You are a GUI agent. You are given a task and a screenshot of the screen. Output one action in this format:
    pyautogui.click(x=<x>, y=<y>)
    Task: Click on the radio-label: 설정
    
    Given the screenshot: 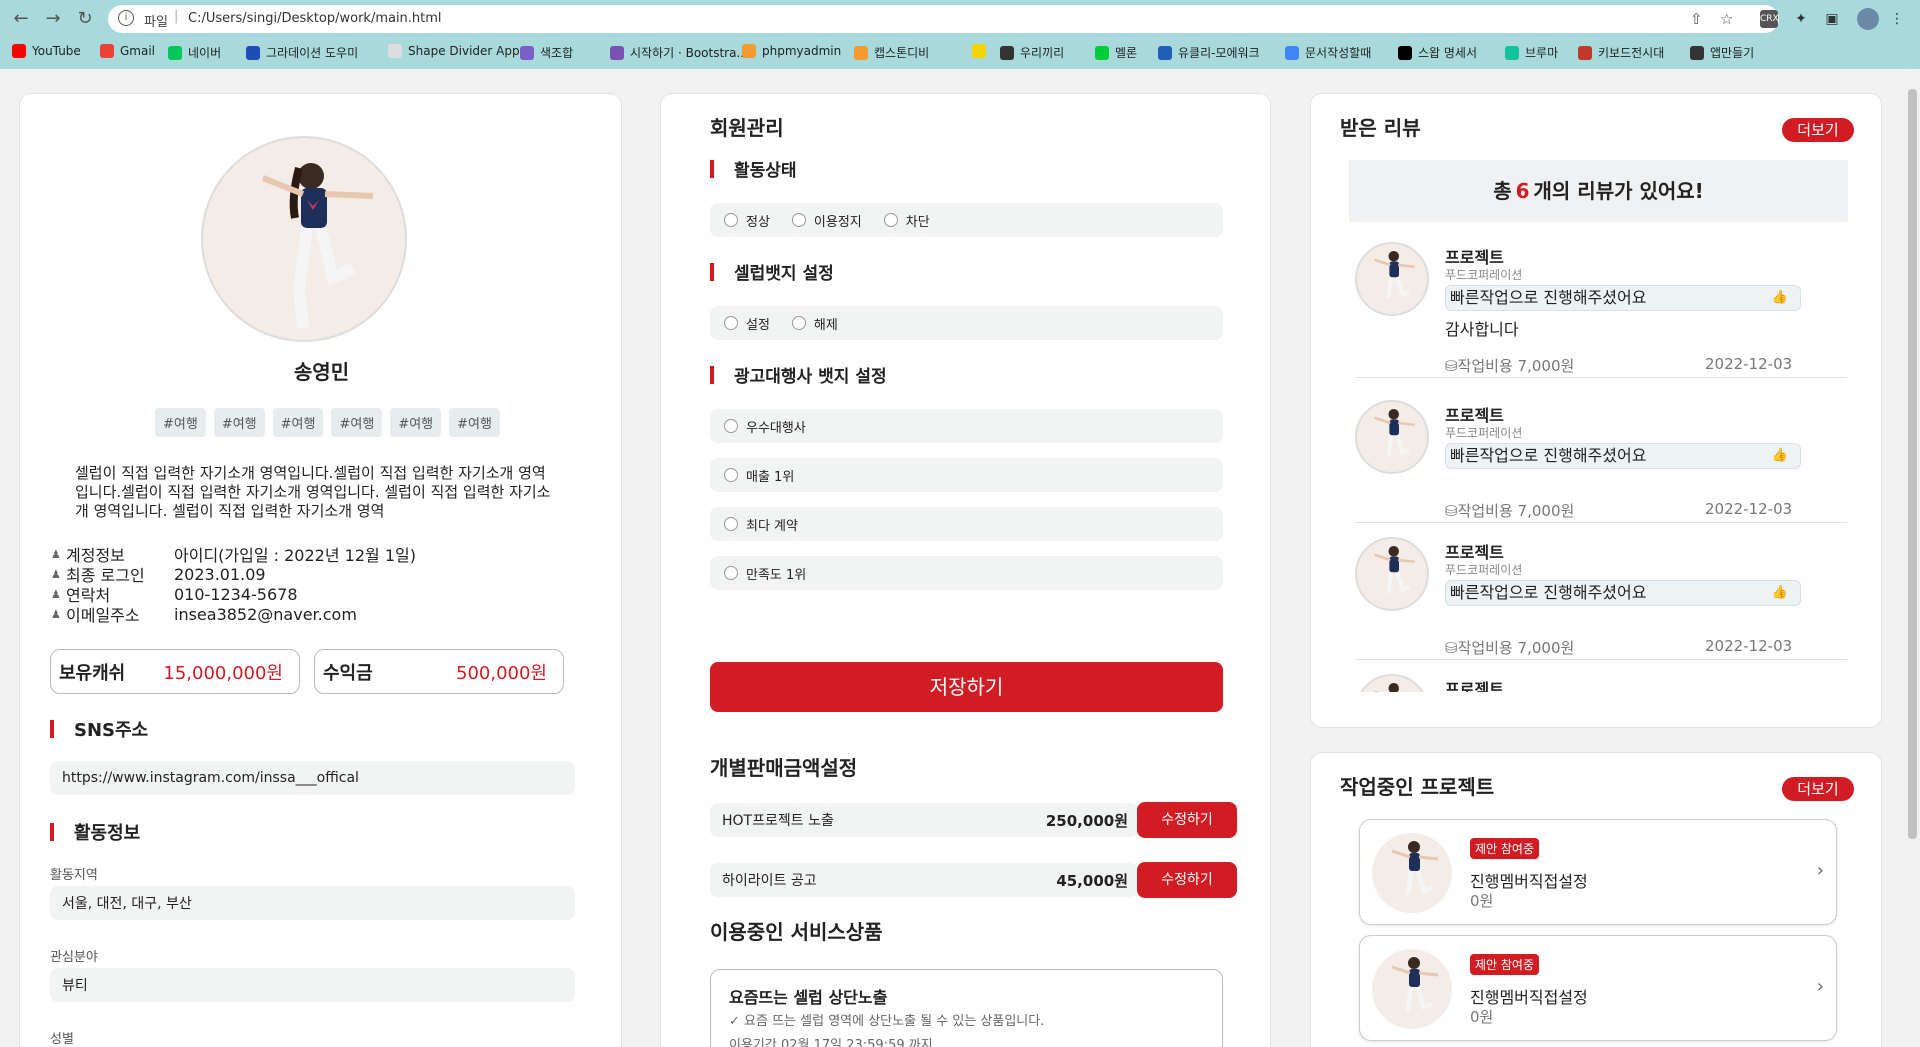 What is the action you would take?
    pyautogui.click(x=758, y=323)
    